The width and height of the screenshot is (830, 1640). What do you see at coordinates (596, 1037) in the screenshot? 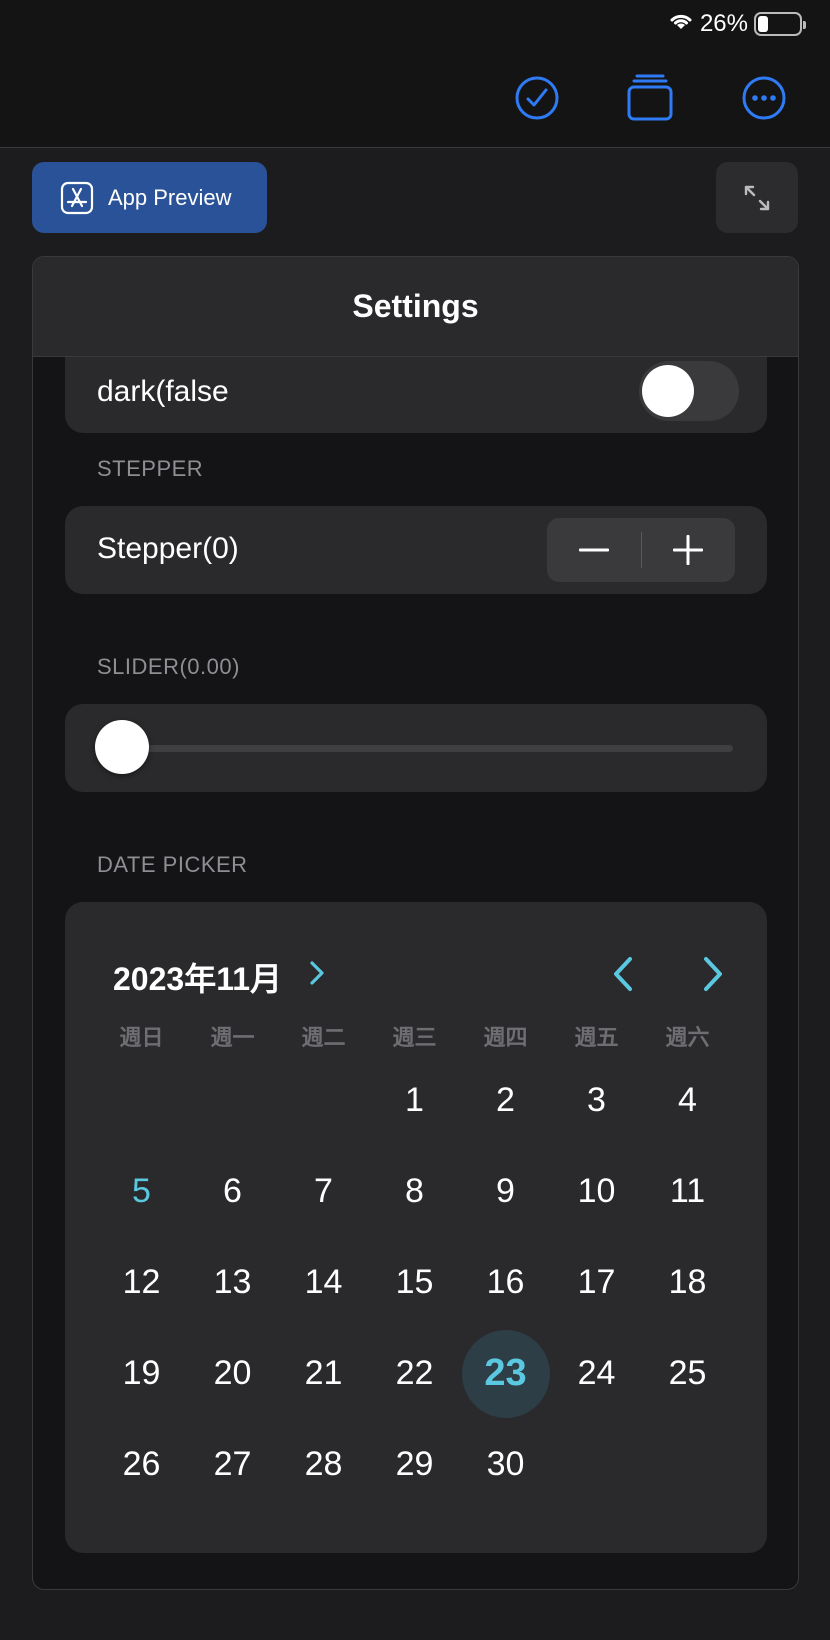
I see `weekday-label: 週五` at bounding box center [596, 1037].